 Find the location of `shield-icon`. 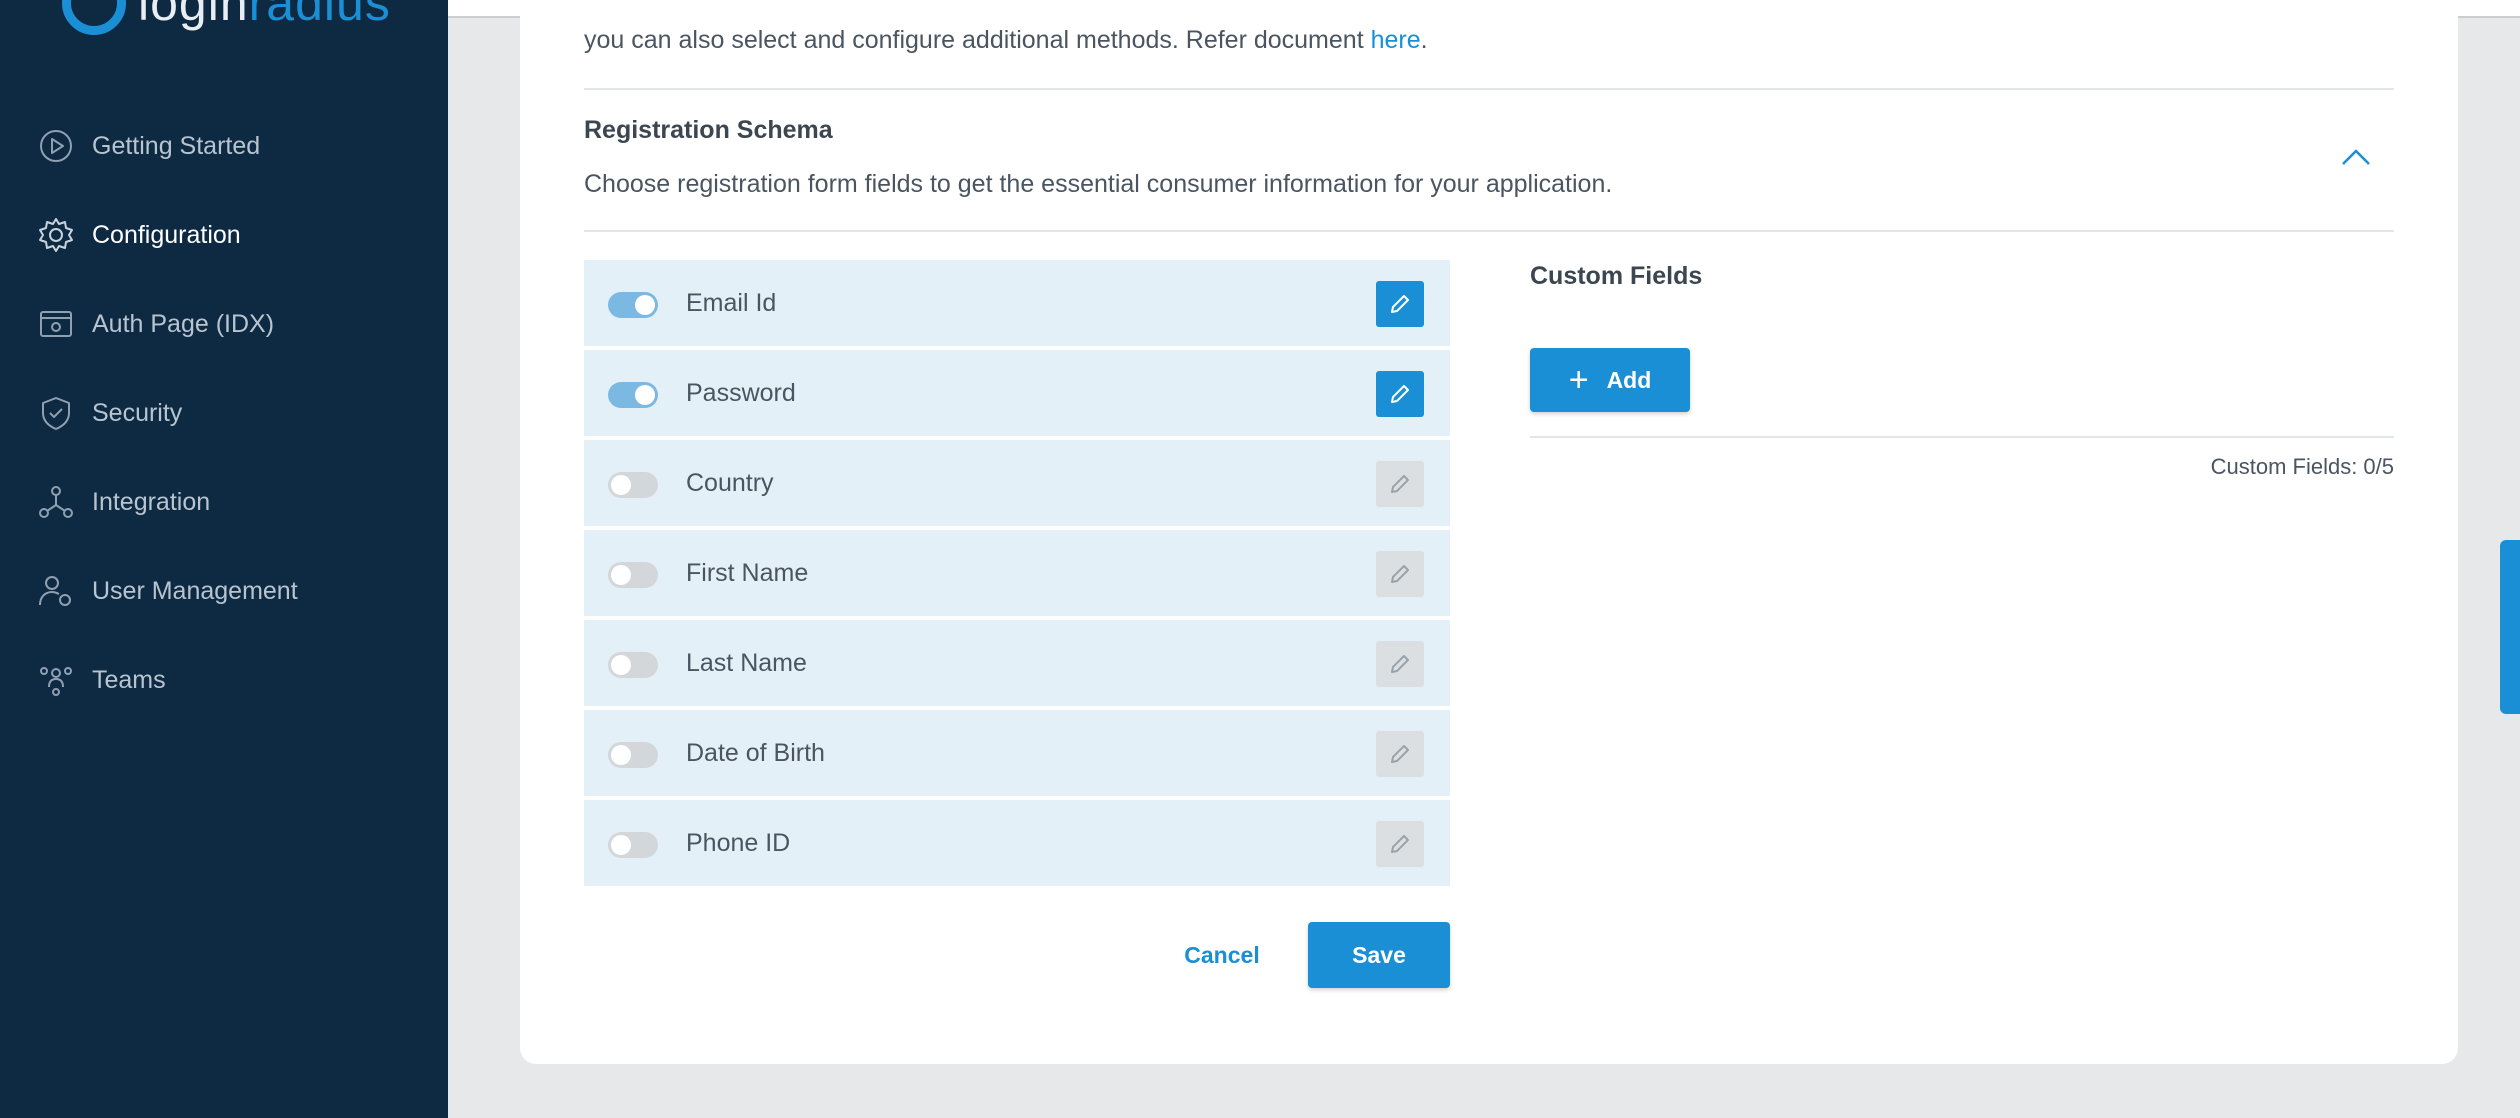

shield-icon is located at coordinates (56, 413).